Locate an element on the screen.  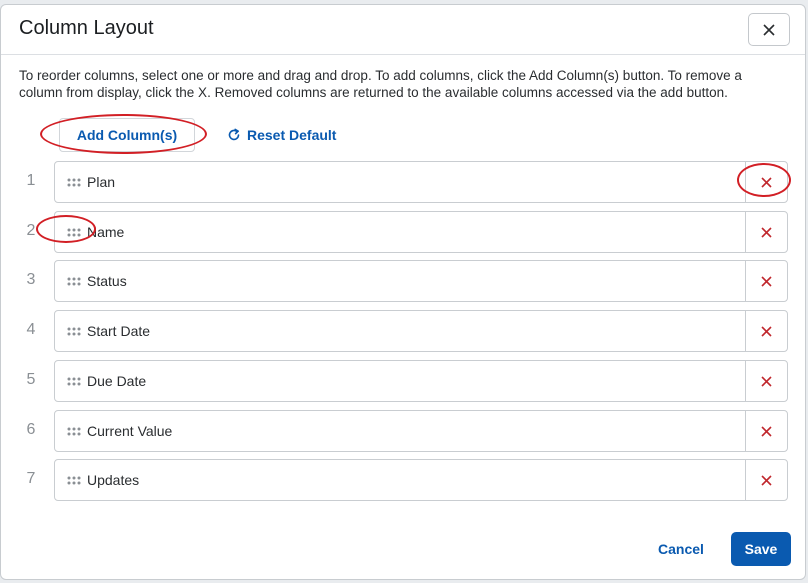
row-number: 3 is located at coordinates (31, 279).